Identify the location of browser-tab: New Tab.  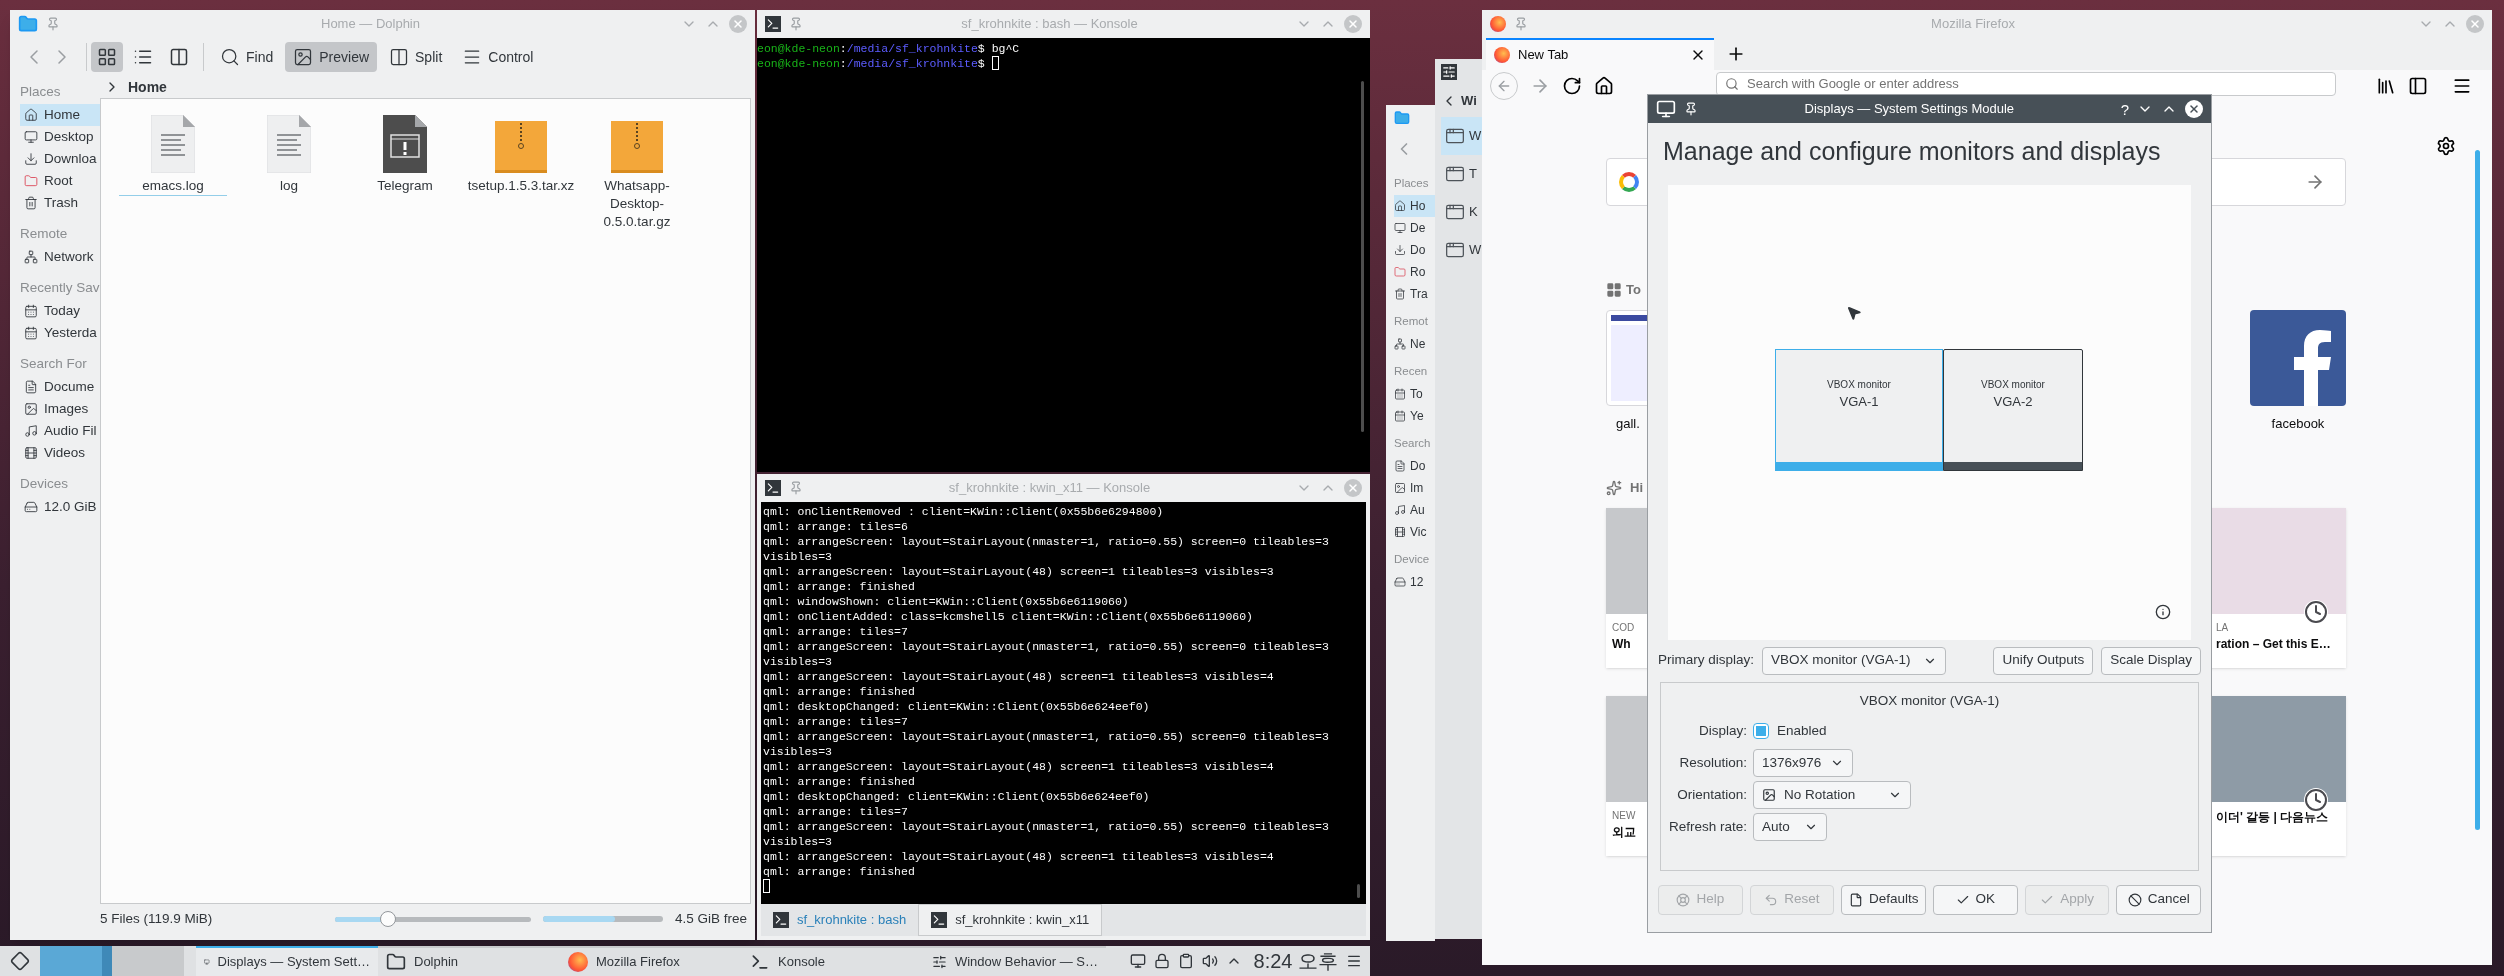
(1600, 54).